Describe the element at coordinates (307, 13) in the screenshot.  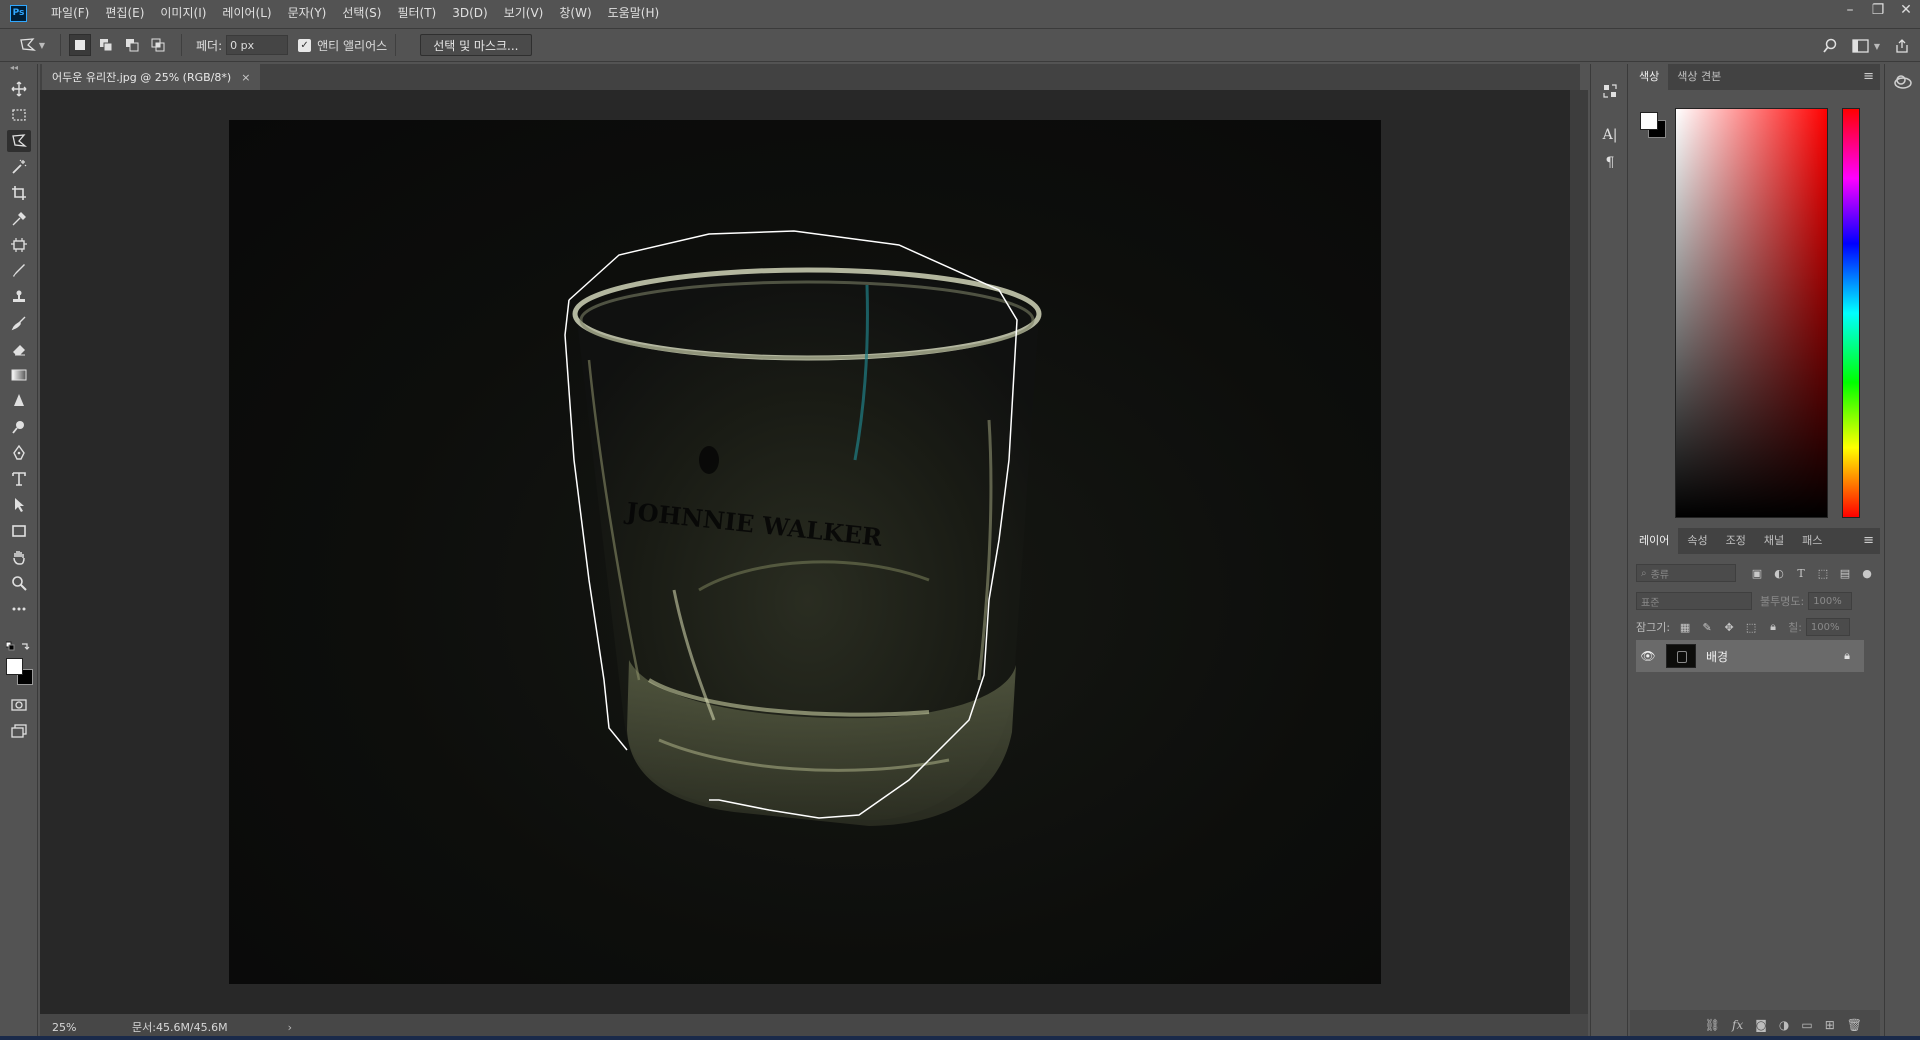
I see `menu-type: 문자(Y)` at that location.